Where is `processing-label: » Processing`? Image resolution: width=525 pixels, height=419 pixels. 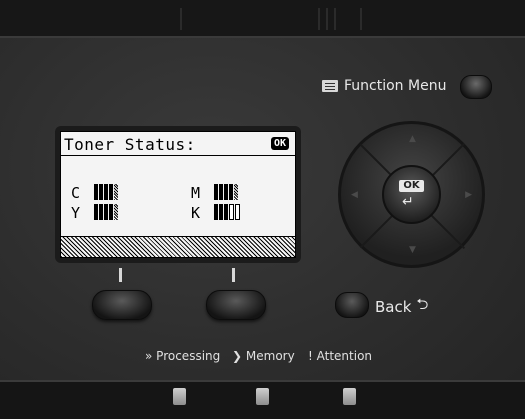
processing-label: » Processing is located at coordinates (182, 356).